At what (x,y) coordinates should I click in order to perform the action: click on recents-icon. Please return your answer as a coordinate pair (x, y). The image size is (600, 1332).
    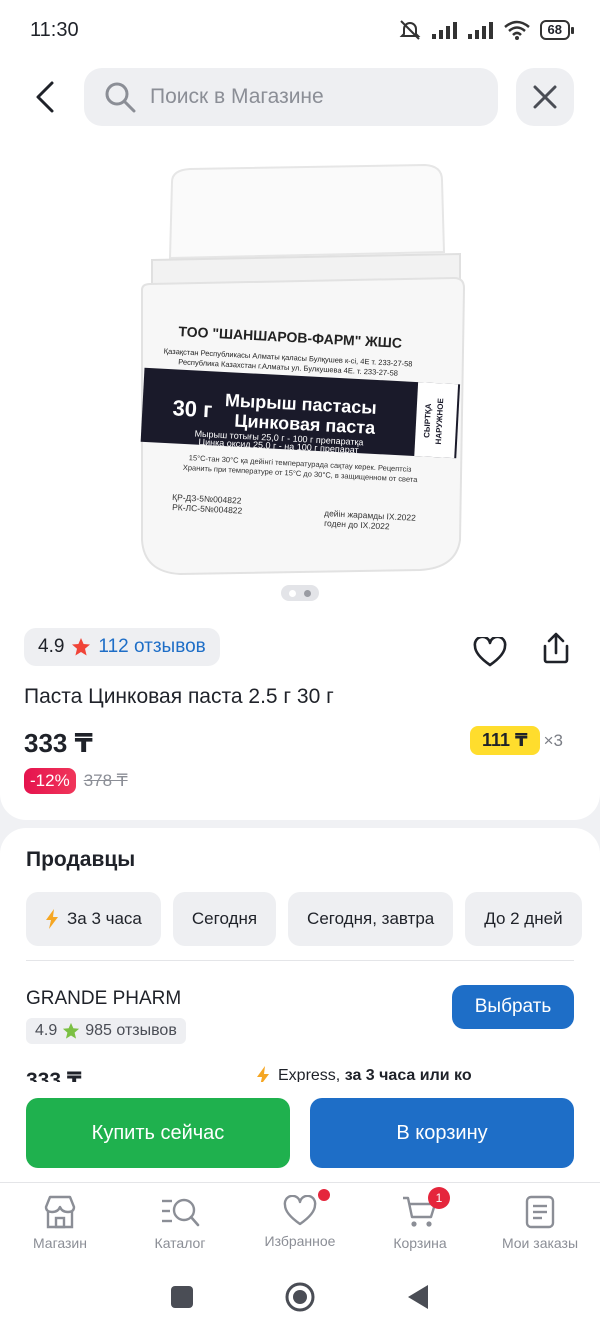
    Looking at the image, I should click on (182, 1297).